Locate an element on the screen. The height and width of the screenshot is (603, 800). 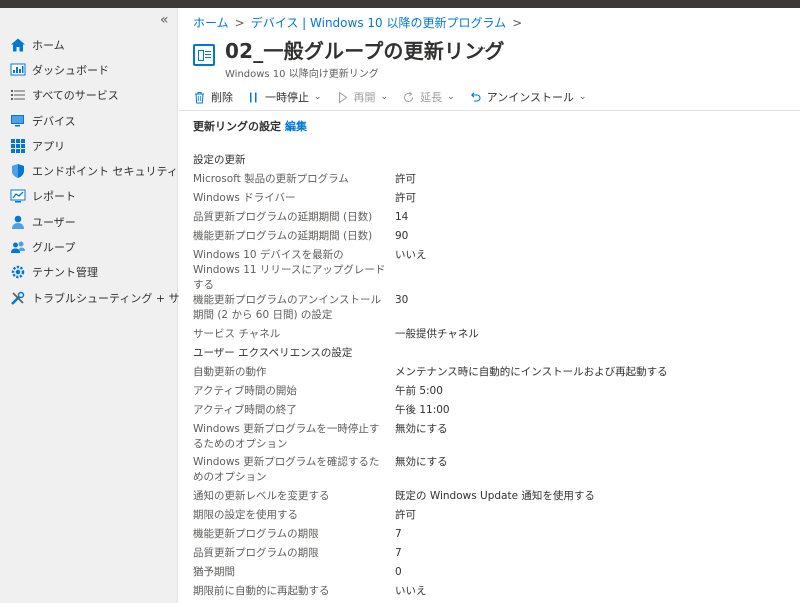
sidebar-item-apps: アプリ is located at coordinates (89, 145).